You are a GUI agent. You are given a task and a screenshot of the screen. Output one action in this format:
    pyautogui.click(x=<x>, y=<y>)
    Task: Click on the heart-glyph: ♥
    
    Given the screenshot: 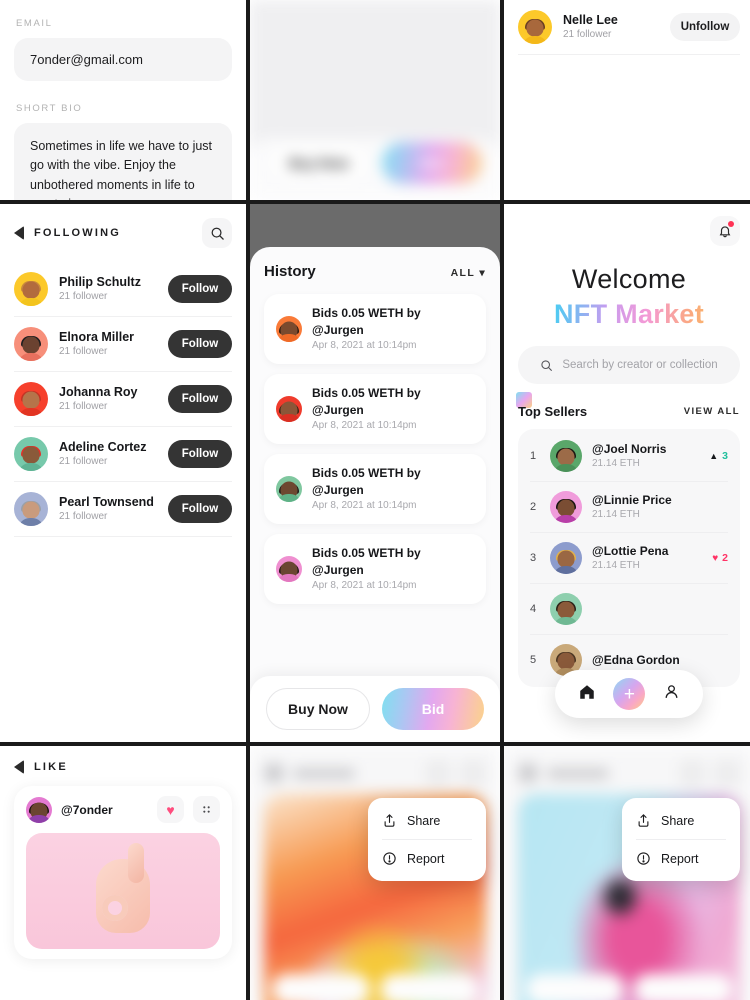 What is the action you would take?
    pyautogui.click(x=170, y=809)
    